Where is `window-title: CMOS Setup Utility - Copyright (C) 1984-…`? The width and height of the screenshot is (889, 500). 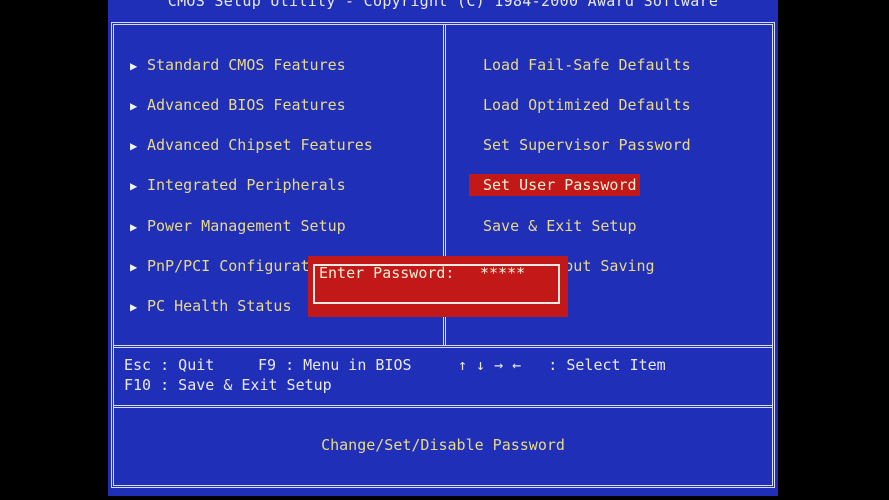 window-title: CMOS Setup Utility - Copyright (C) 1984-… is located at coordinates (443, 5).